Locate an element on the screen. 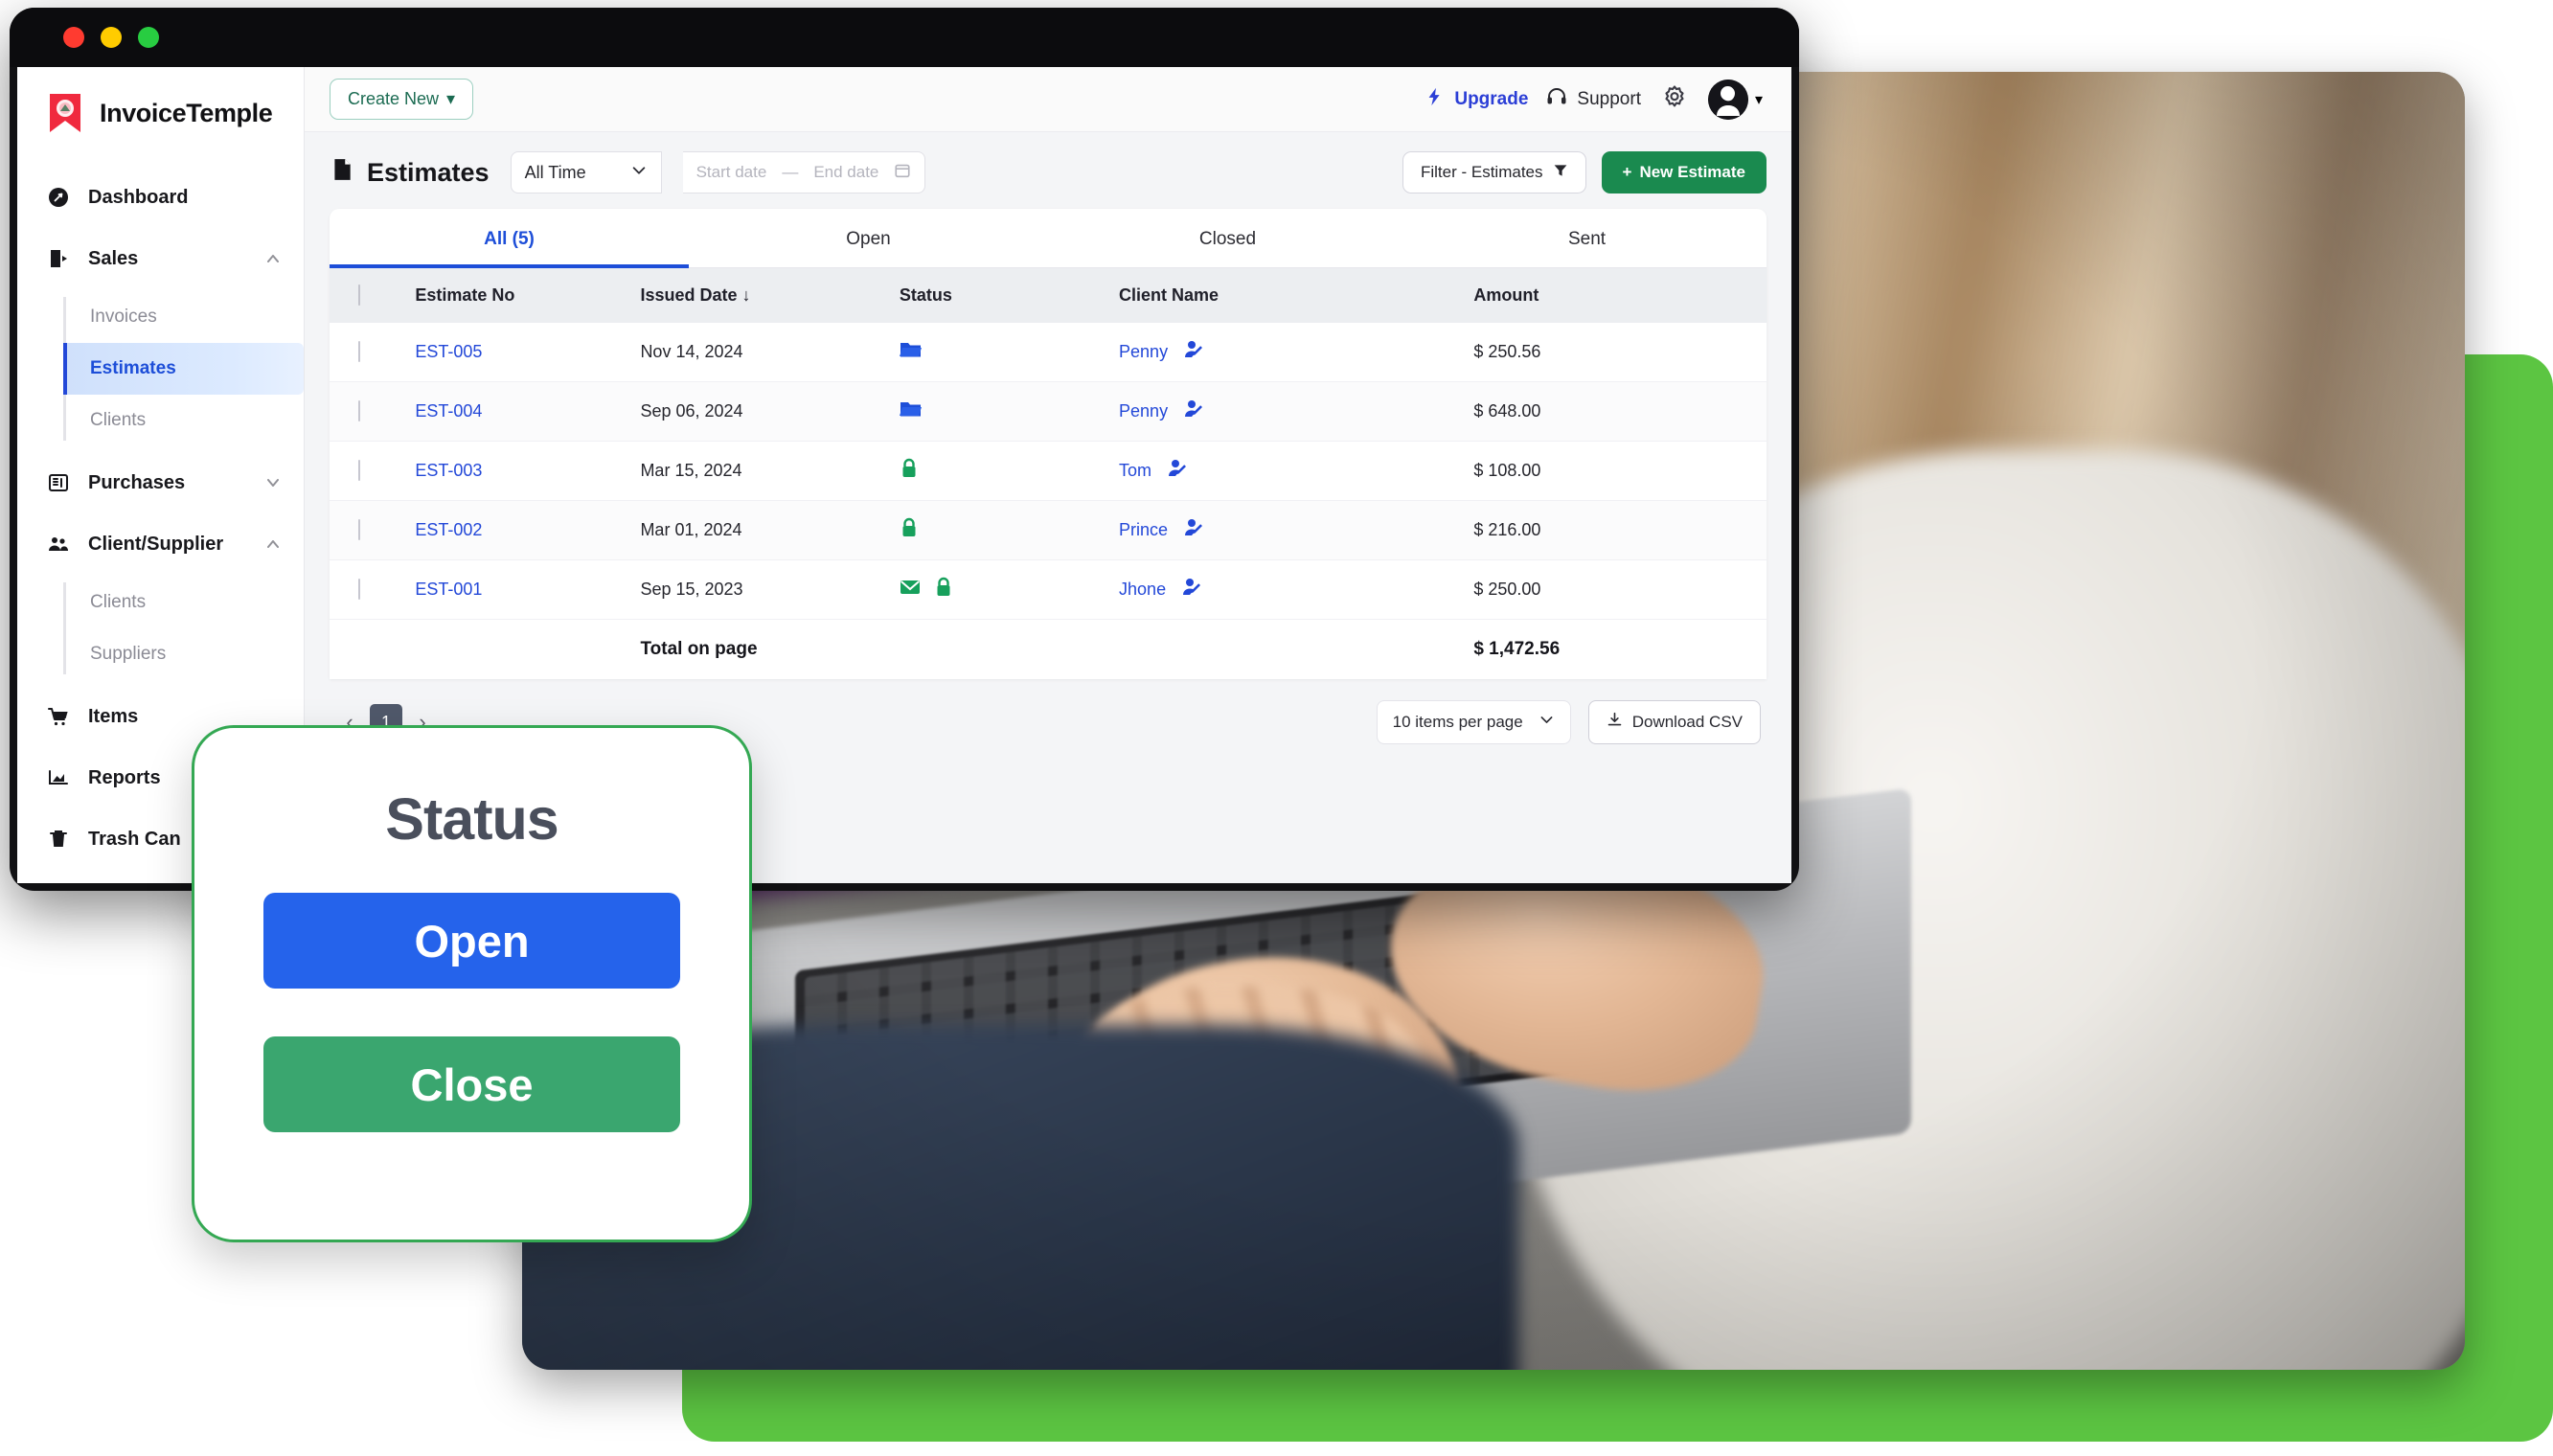  client-cell: Tom is located at coordinates (1296, 471).